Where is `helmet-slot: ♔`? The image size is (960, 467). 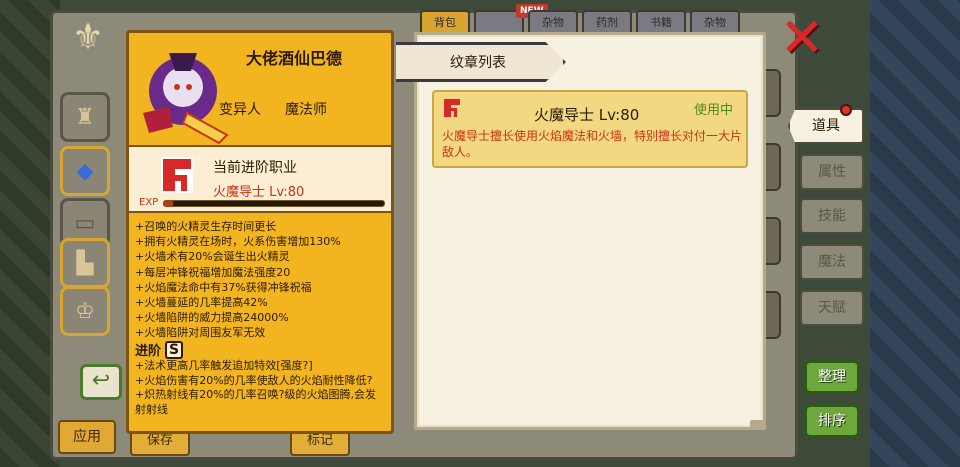
helmet-slot: ♔ is located at coordinates (85, 311).